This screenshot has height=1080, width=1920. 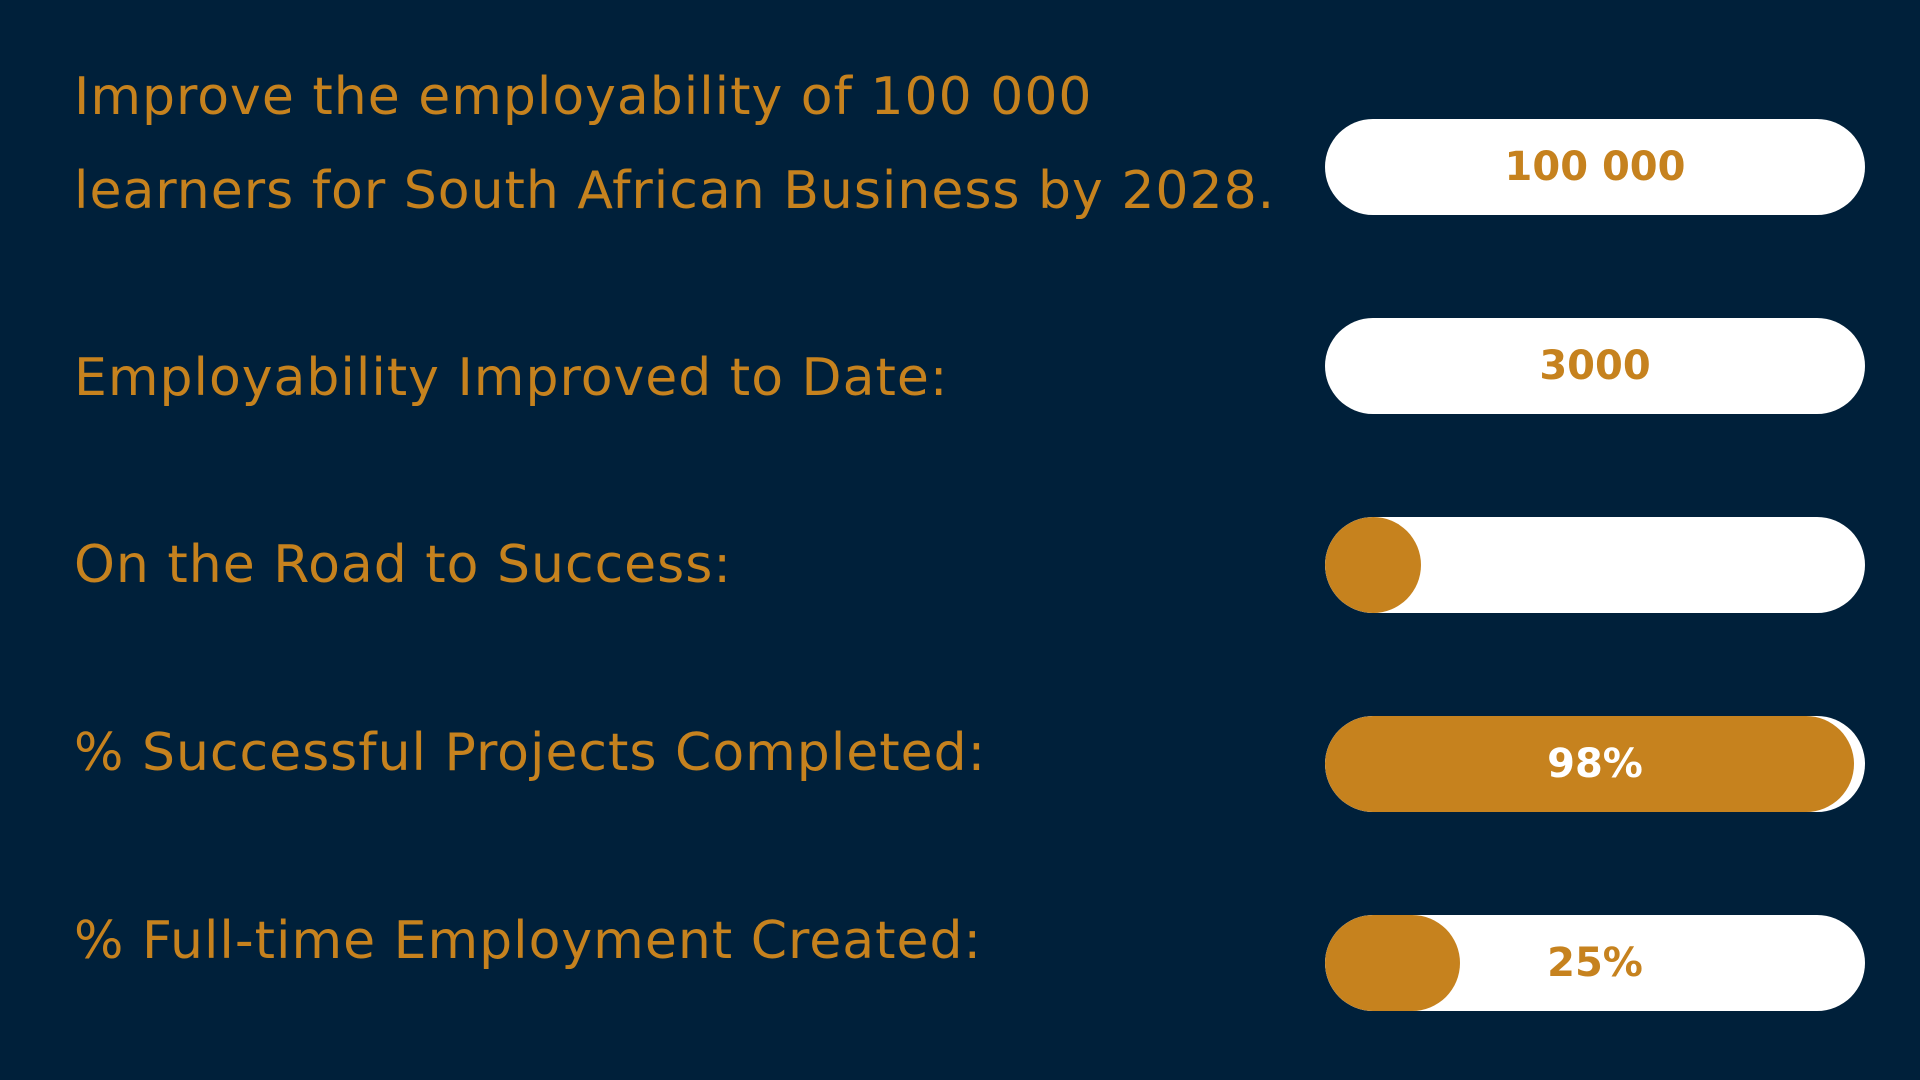 I want to click on goal-value: 100 000, so click(x=1595, y=167).